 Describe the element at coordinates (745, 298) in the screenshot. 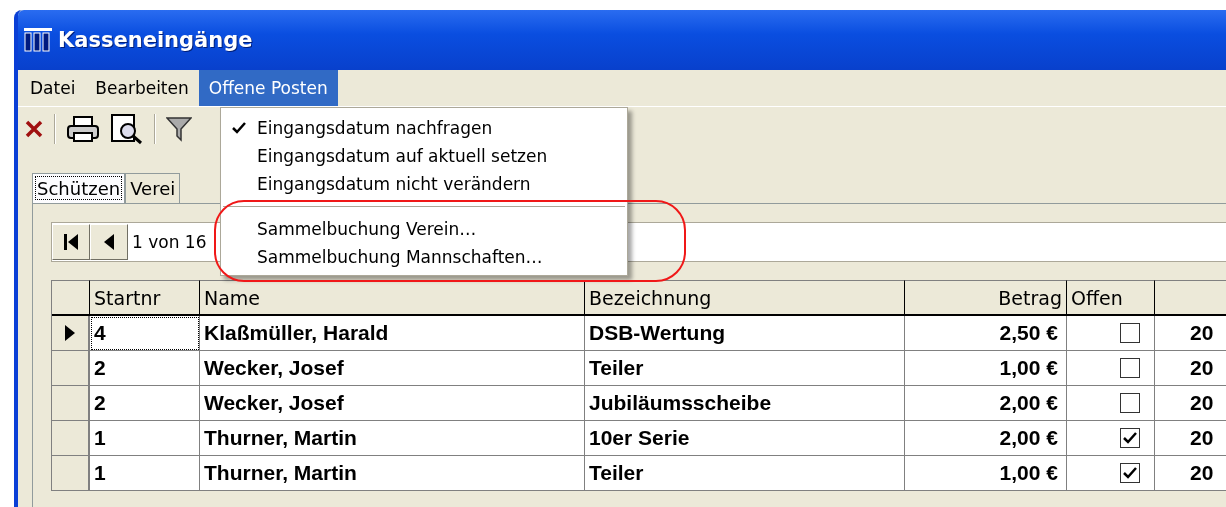

I see `column-header: Bezeichnung` at that location.